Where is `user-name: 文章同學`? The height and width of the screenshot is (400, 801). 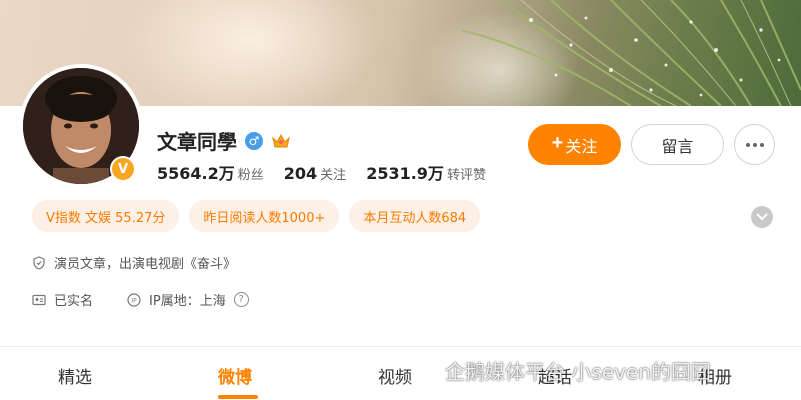
user-name: 文章同學 is located at coordinates (197, 142).